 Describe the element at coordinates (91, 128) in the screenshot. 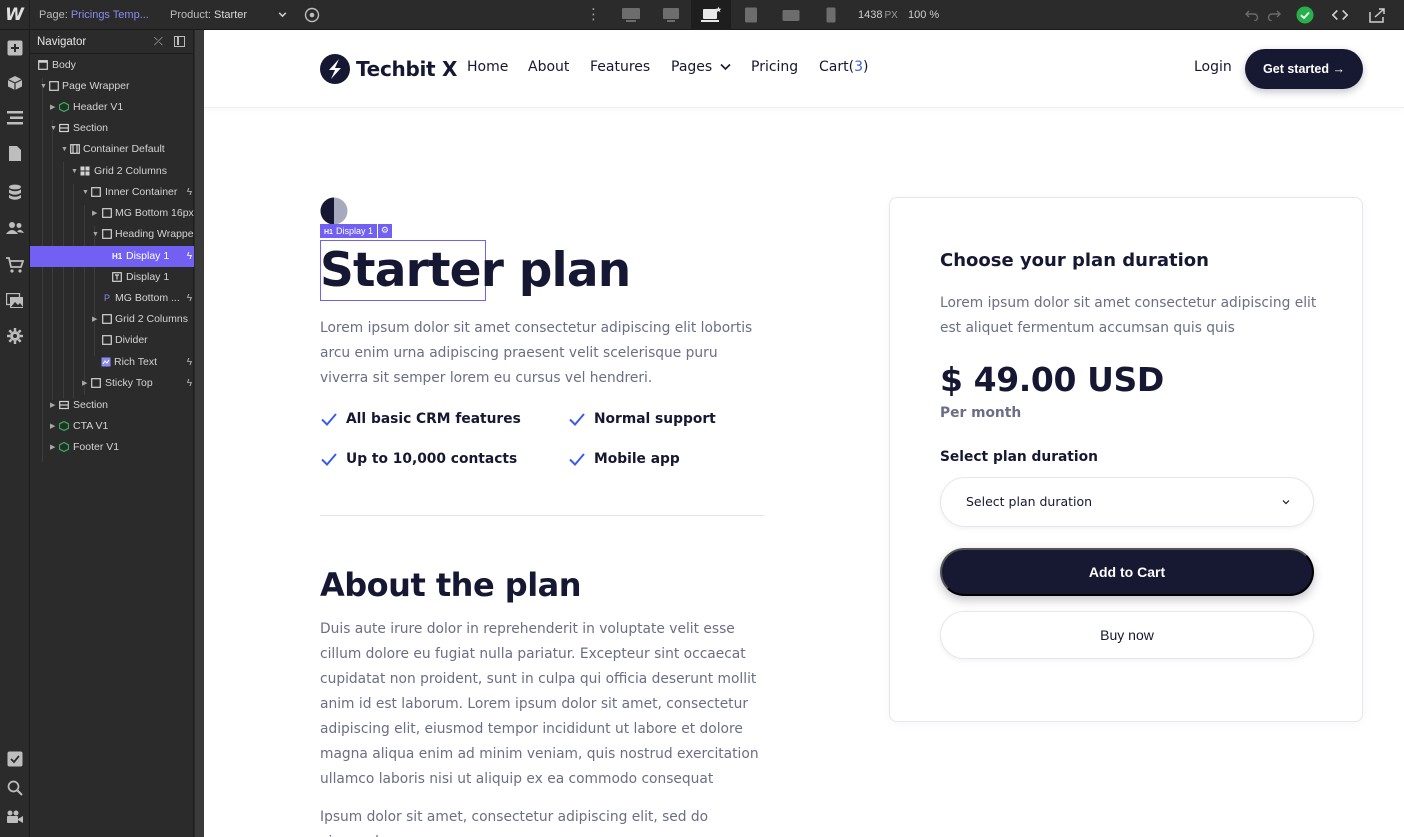

I see `tree-item-label: Section` at that location.